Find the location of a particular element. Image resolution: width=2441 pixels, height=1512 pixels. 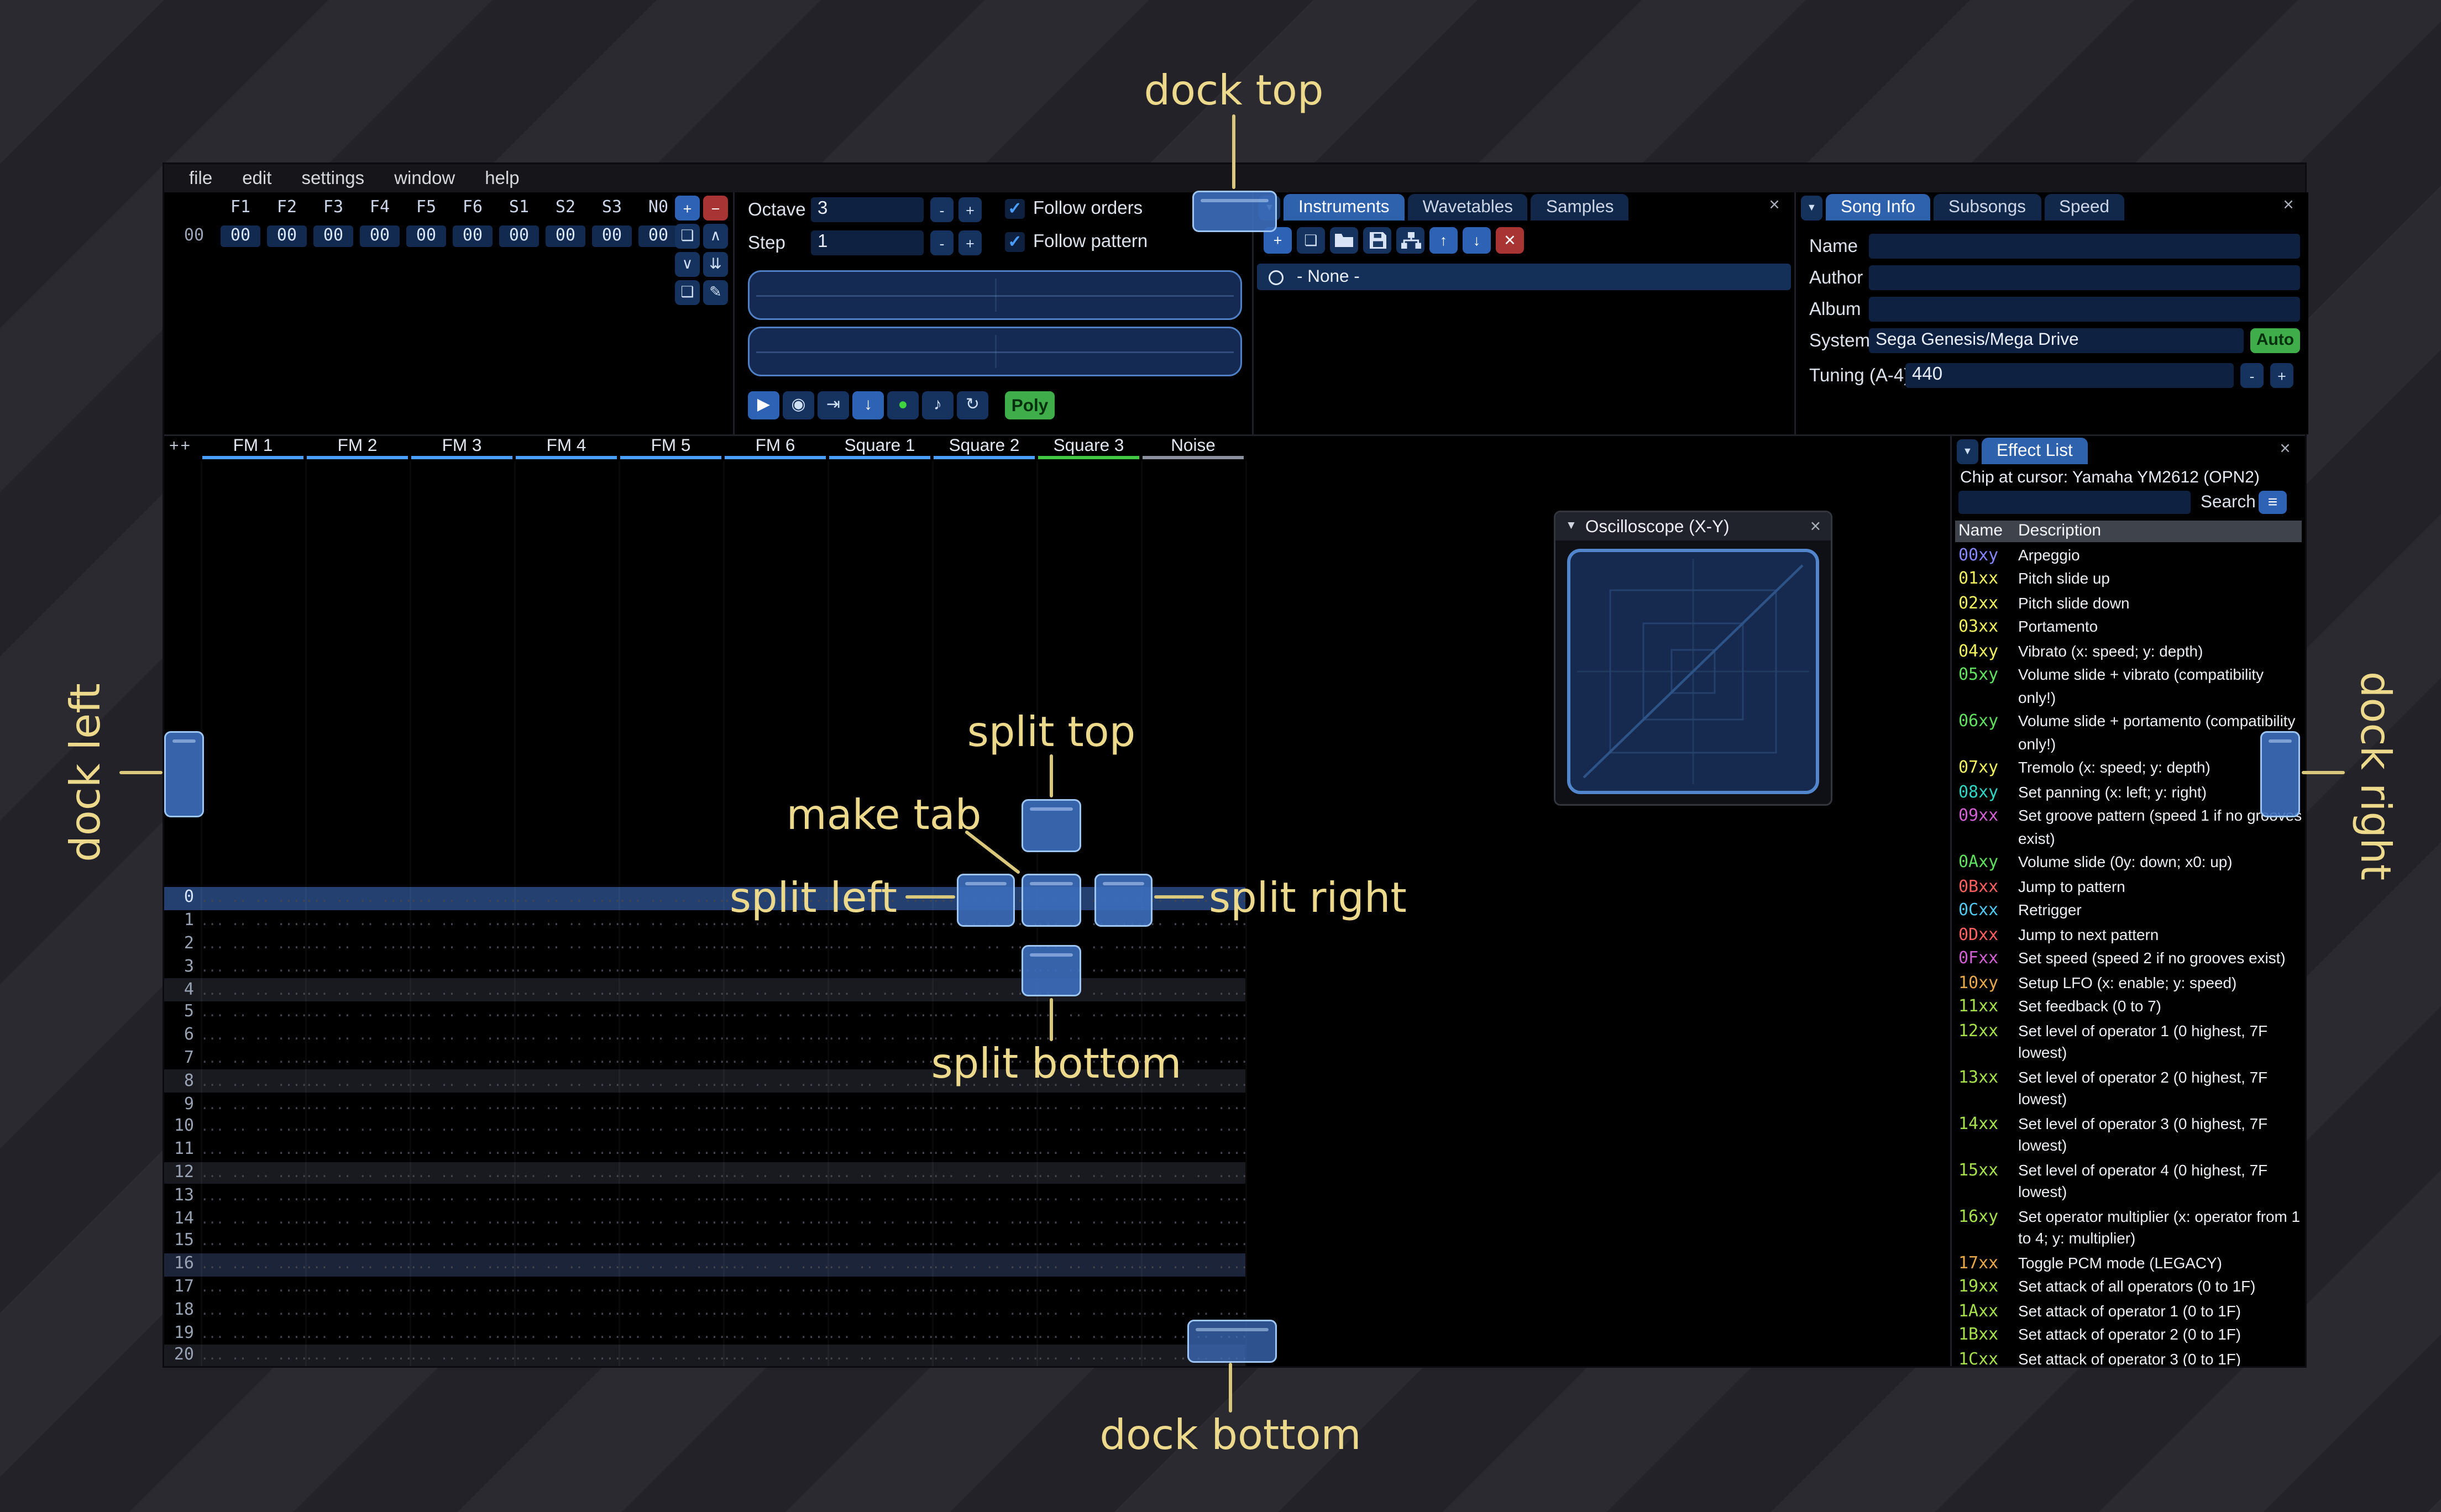

effect-row: 07xy Tremolo (x: speed; y: depth) is located at coordinates (2130, 769).